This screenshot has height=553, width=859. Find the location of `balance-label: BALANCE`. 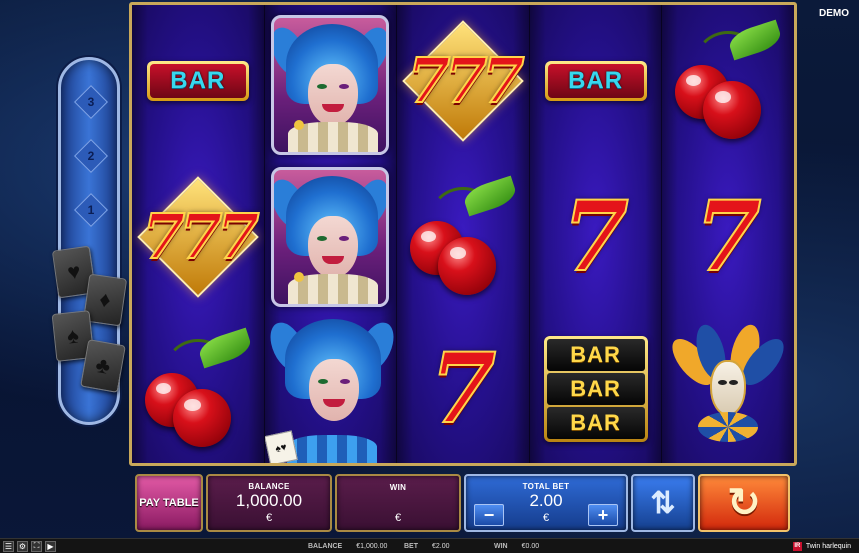

balance-label: BALANCE is located at coordinates (269, 487).